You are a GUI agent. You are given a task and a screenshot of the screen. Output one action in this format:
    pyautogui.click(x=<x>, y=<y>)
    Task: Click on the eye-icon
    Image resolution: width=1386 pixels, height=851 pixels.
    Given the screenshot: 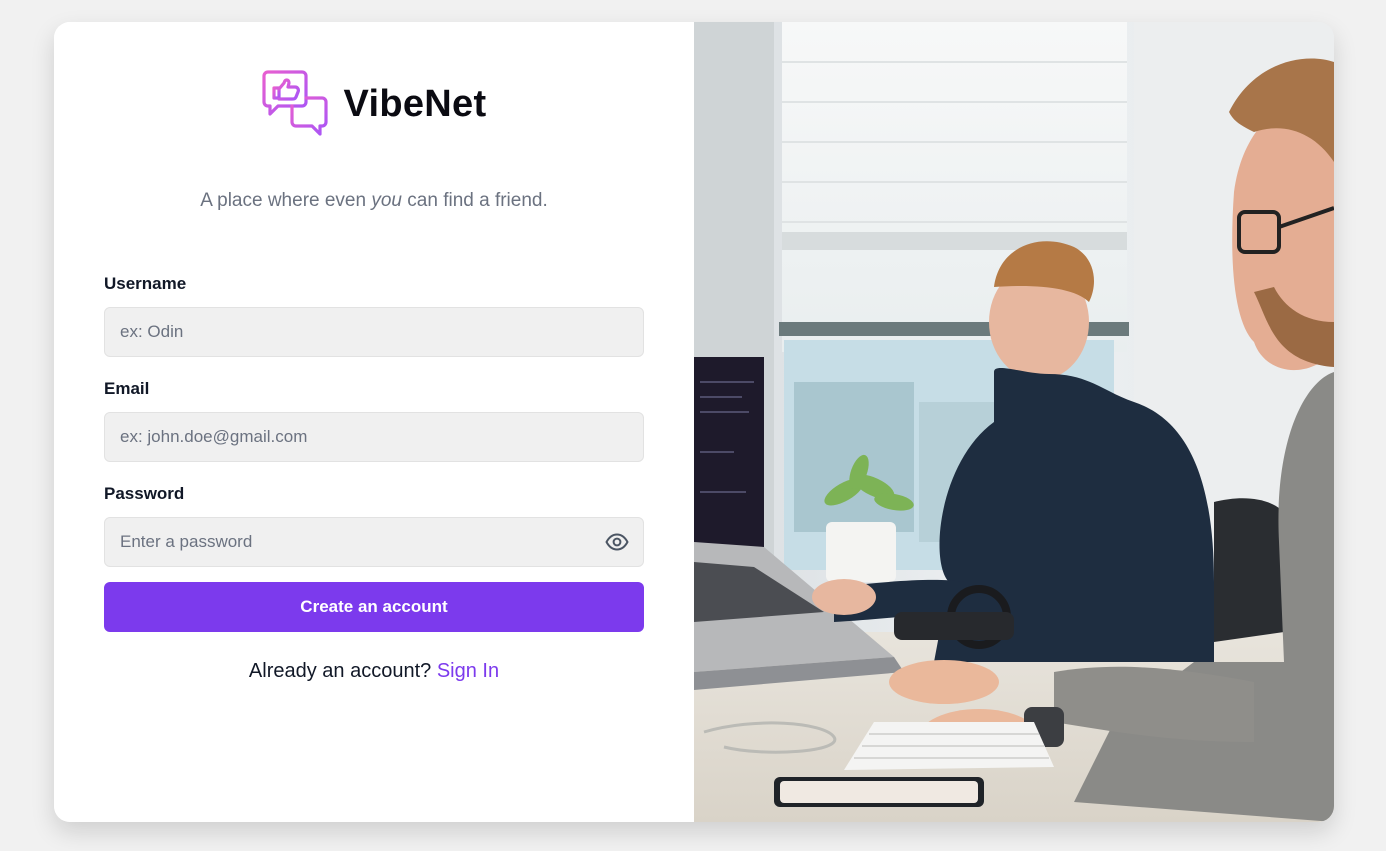 What is the action you would take?
    pyautogui.click(x=617, y=542)
    